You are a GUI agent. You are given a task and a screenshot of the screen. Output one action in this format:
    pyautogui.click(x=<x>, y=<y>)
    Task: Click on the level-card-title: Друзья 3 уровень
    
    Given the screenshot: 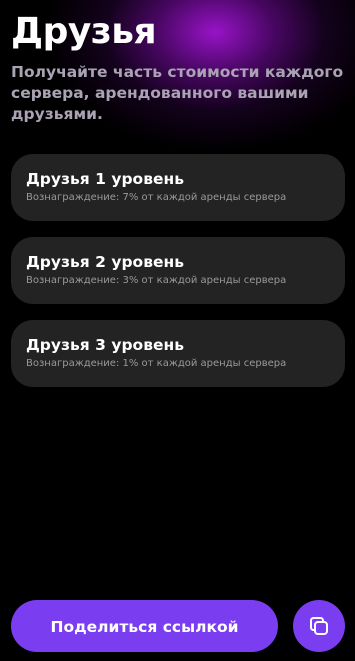 What is the action you would take?
    pyautogui.click(x=105, y=345)
    